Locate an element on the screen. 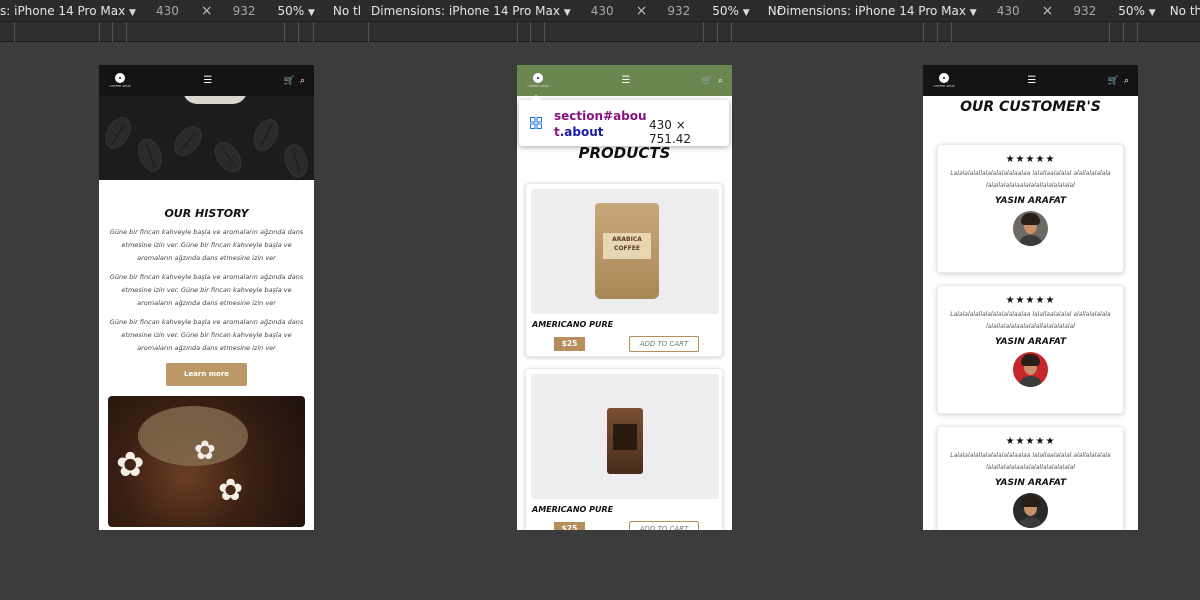 The height and width of the screenshot is (600, 1200). history-title: OUR HISTORY is located at coordinates (206, 213).